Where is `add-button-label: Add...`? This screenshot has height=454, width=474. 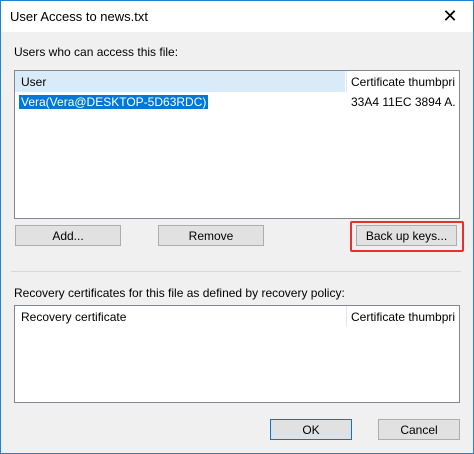
add-button-label: Add... is located at coordinates (68, 235).